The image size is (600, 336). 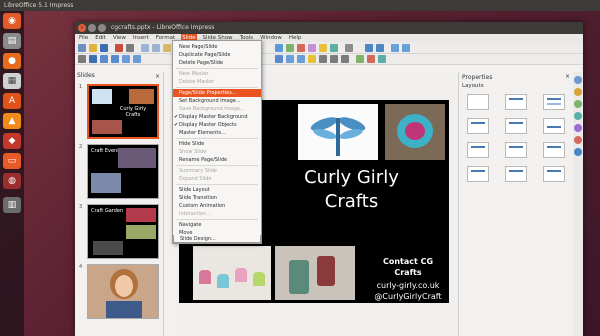 What do you see at coordinates (141, 38) in the screenshot?
I see `menu-insert: Insert` at bounding box center [141, 38].